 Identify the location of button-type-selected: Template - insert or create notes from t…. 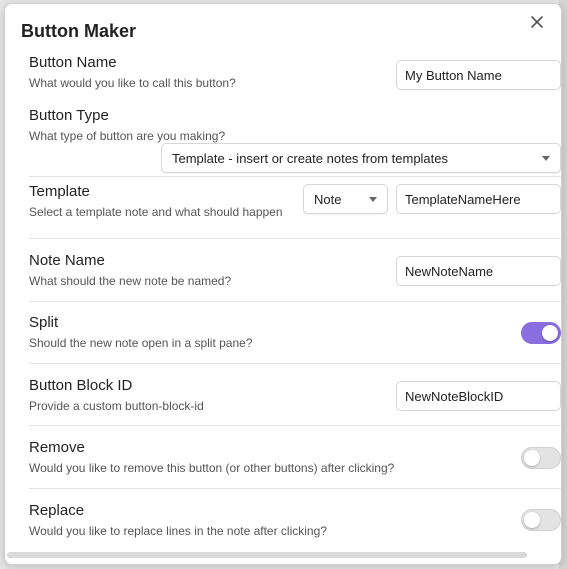
(310, 158).